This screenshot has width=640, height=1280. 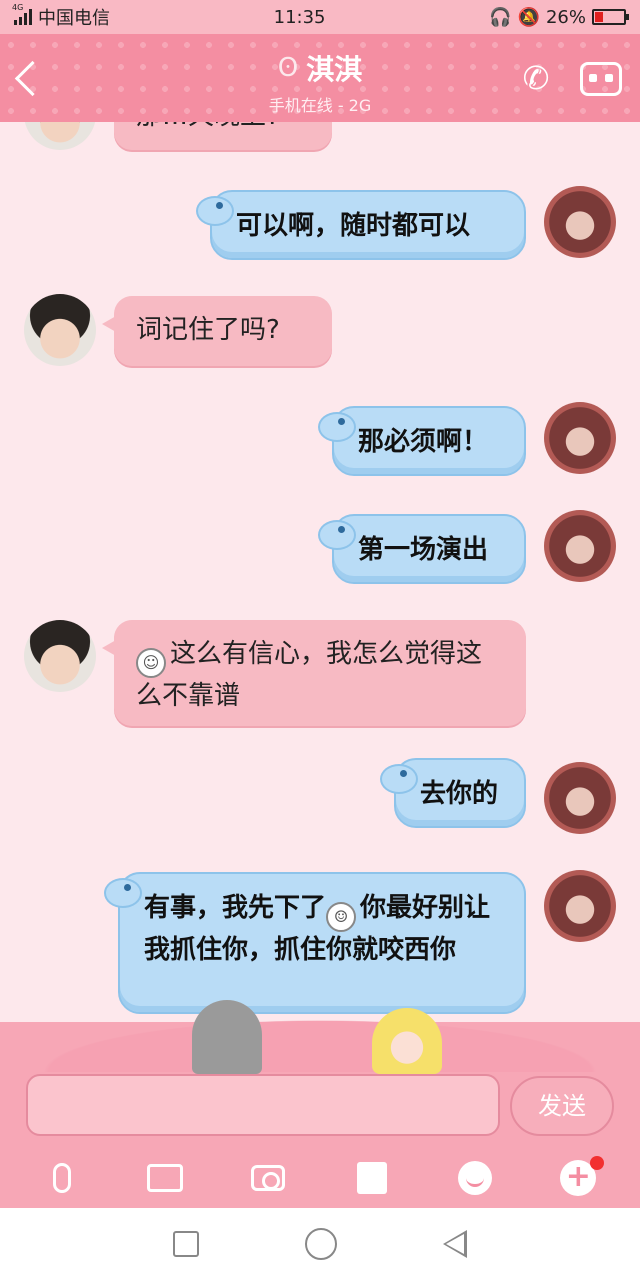 I want to click on phone-icon: ✆, so click(x=536, y=78).